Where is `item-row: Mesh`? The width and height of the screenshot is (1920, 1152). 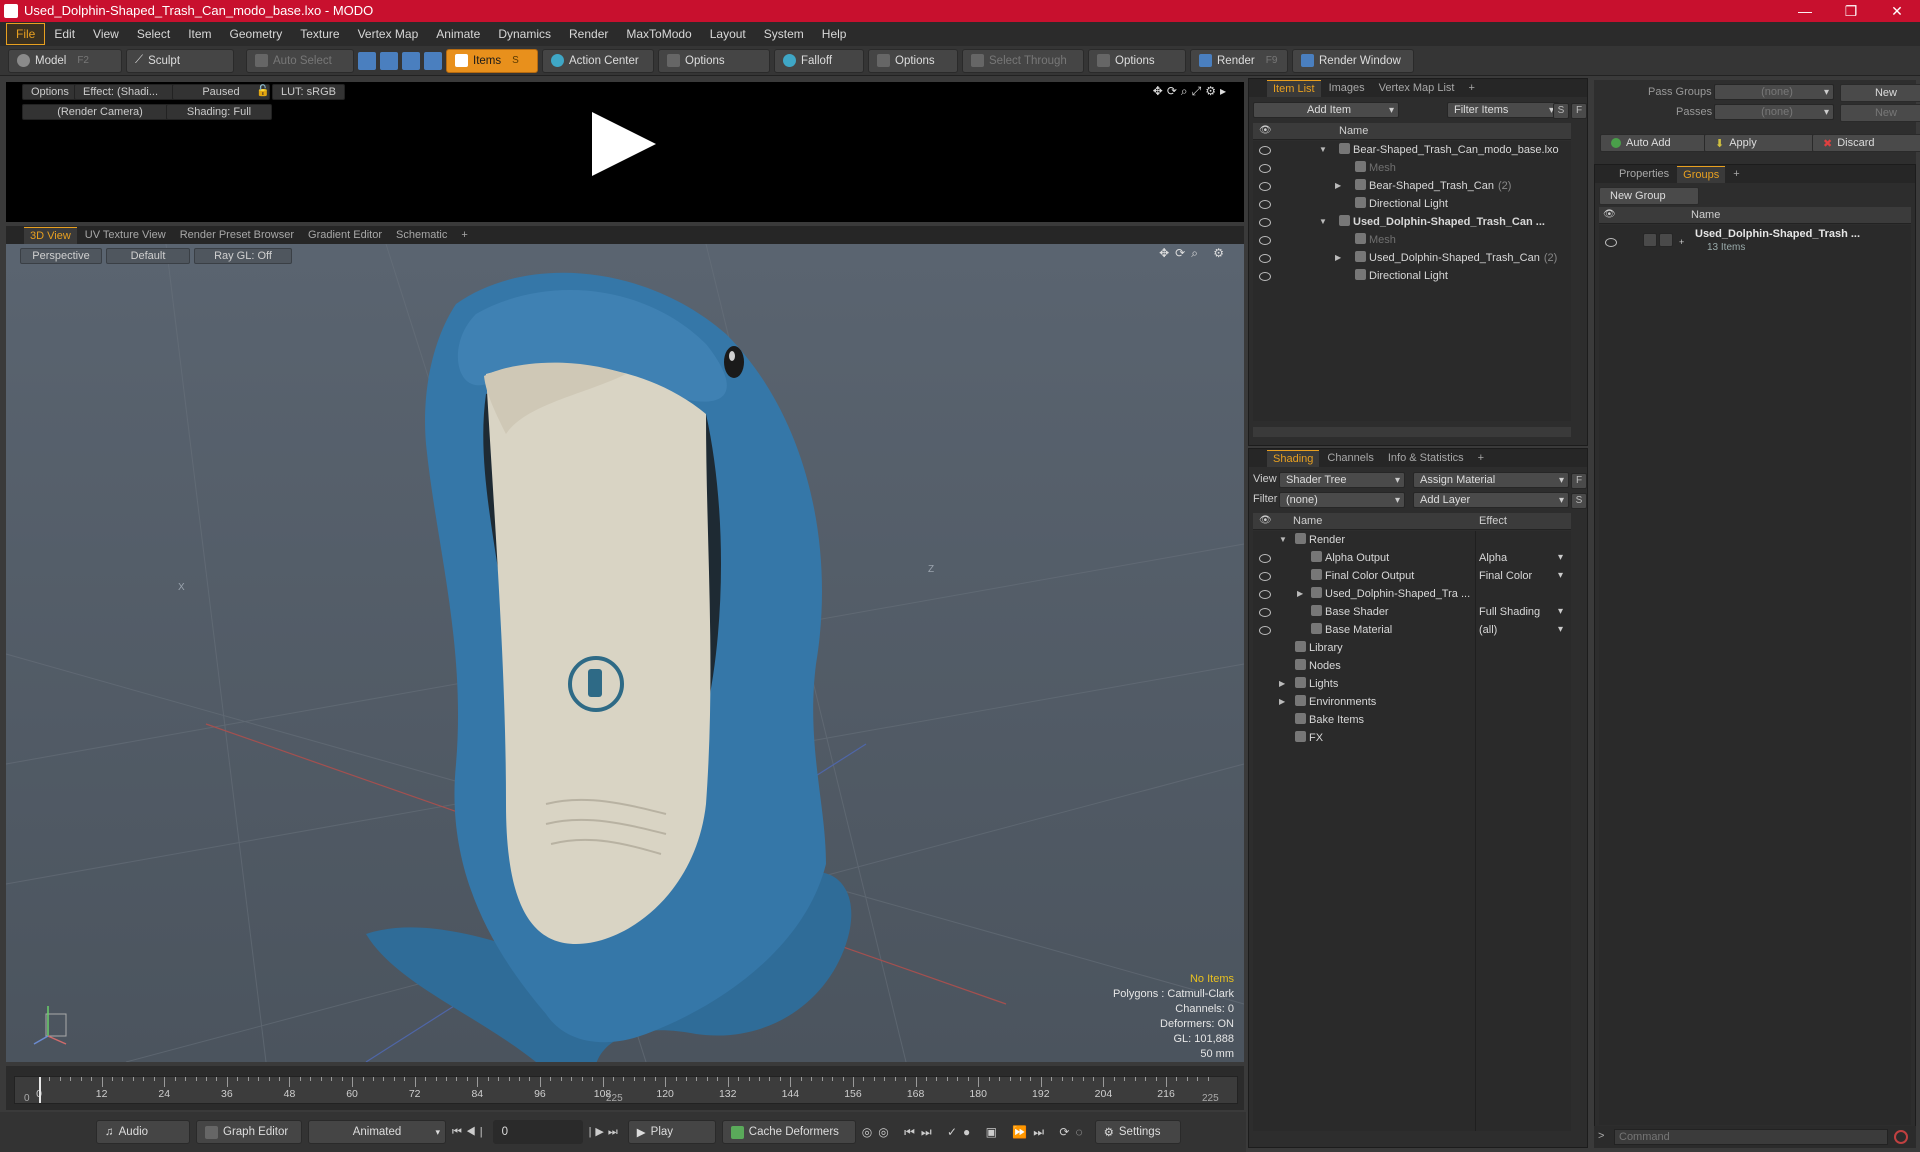
item-row: Mesh is located at coordinates (1412, 168).